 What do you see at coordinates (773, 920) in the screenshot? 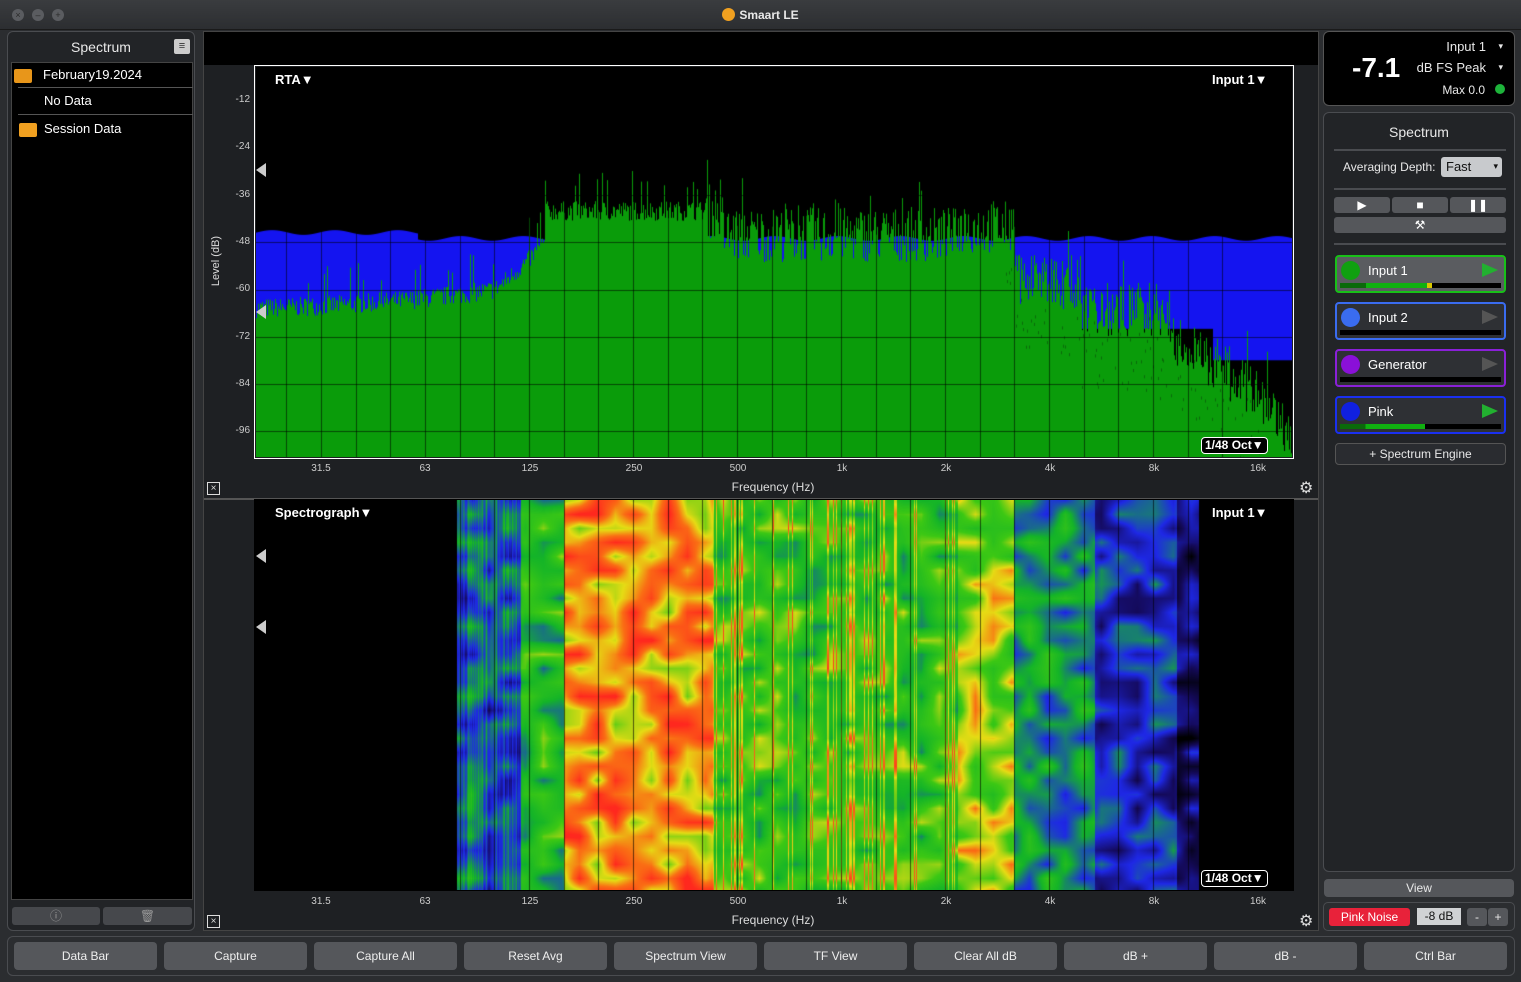
I see `spectrograph-x-axis-label: Frequency (Hz)` at bounding box center [773, 920].